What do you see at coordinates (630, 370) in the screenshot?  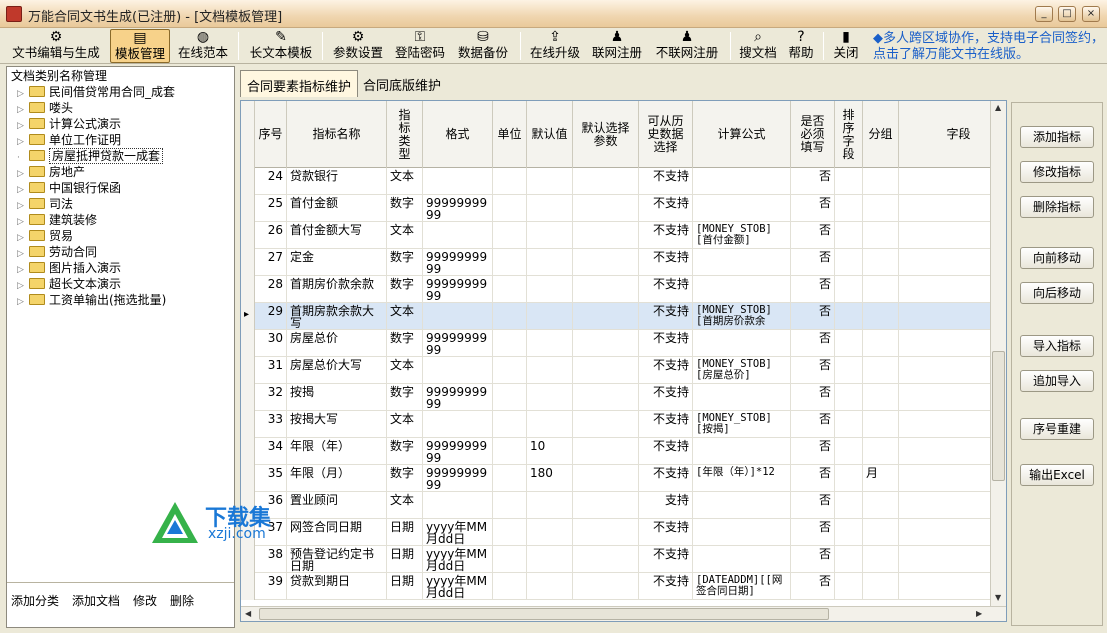 I see `table-row: 31 房屋总价大写 文本 不支持 [MONEY_STOB][房屋总价] 否` at bounding box center [630, 370].